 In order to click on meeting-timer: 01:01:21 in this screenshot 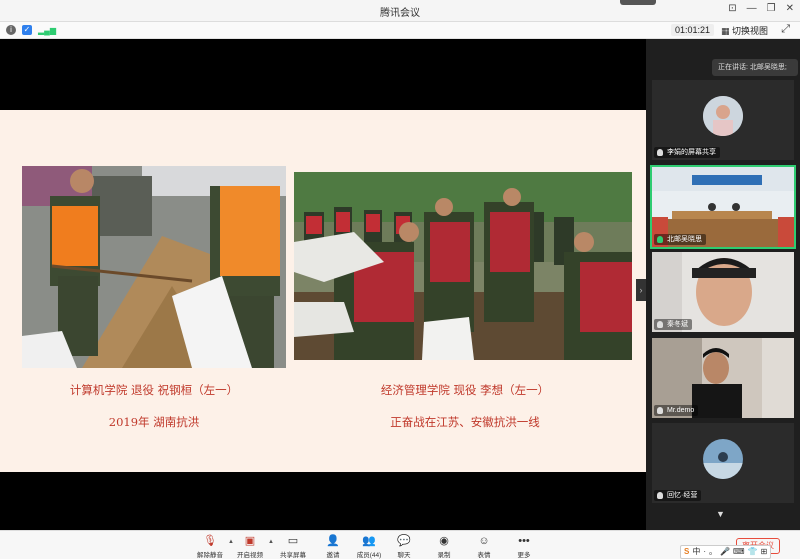, I will do `click(692, 30)`.